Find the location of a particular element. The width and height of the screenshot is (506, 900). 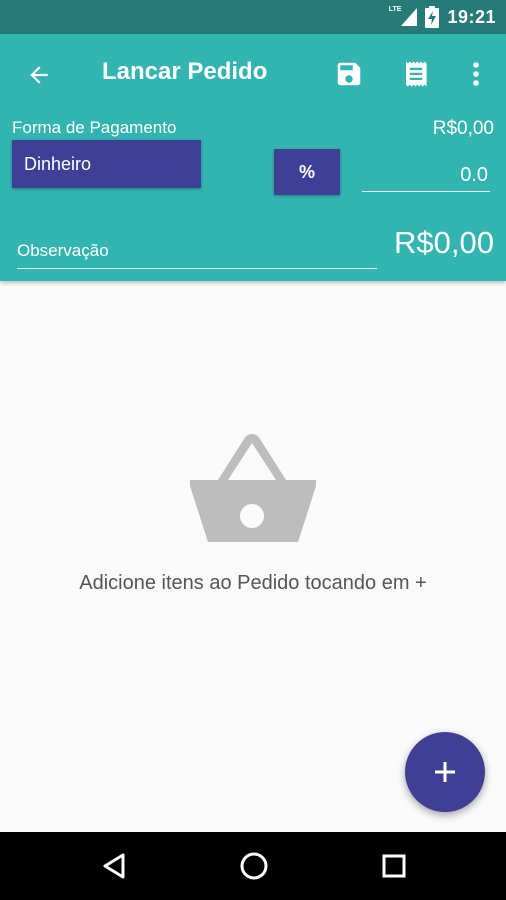

more-options-button is located at coordinates (476, 74).